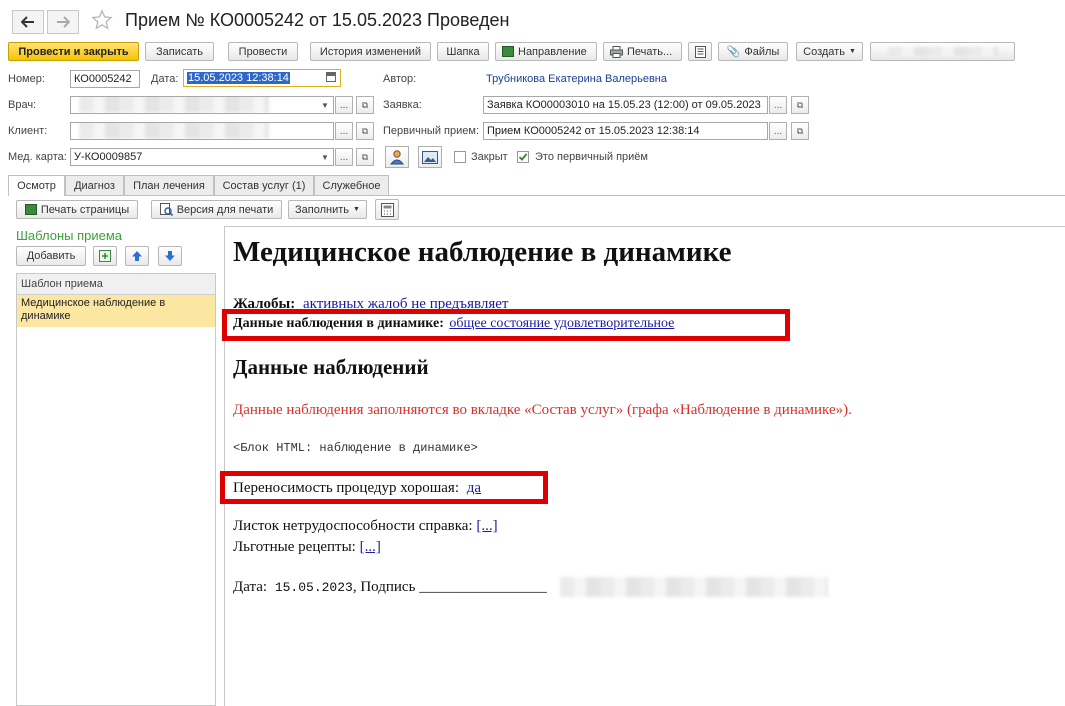 Image resolution: width=1065 pixels, height=706 pixels. What do you see at coordinates (430, 157) in the screenshot?
I see `image-button` at bounding box center [430, 157].